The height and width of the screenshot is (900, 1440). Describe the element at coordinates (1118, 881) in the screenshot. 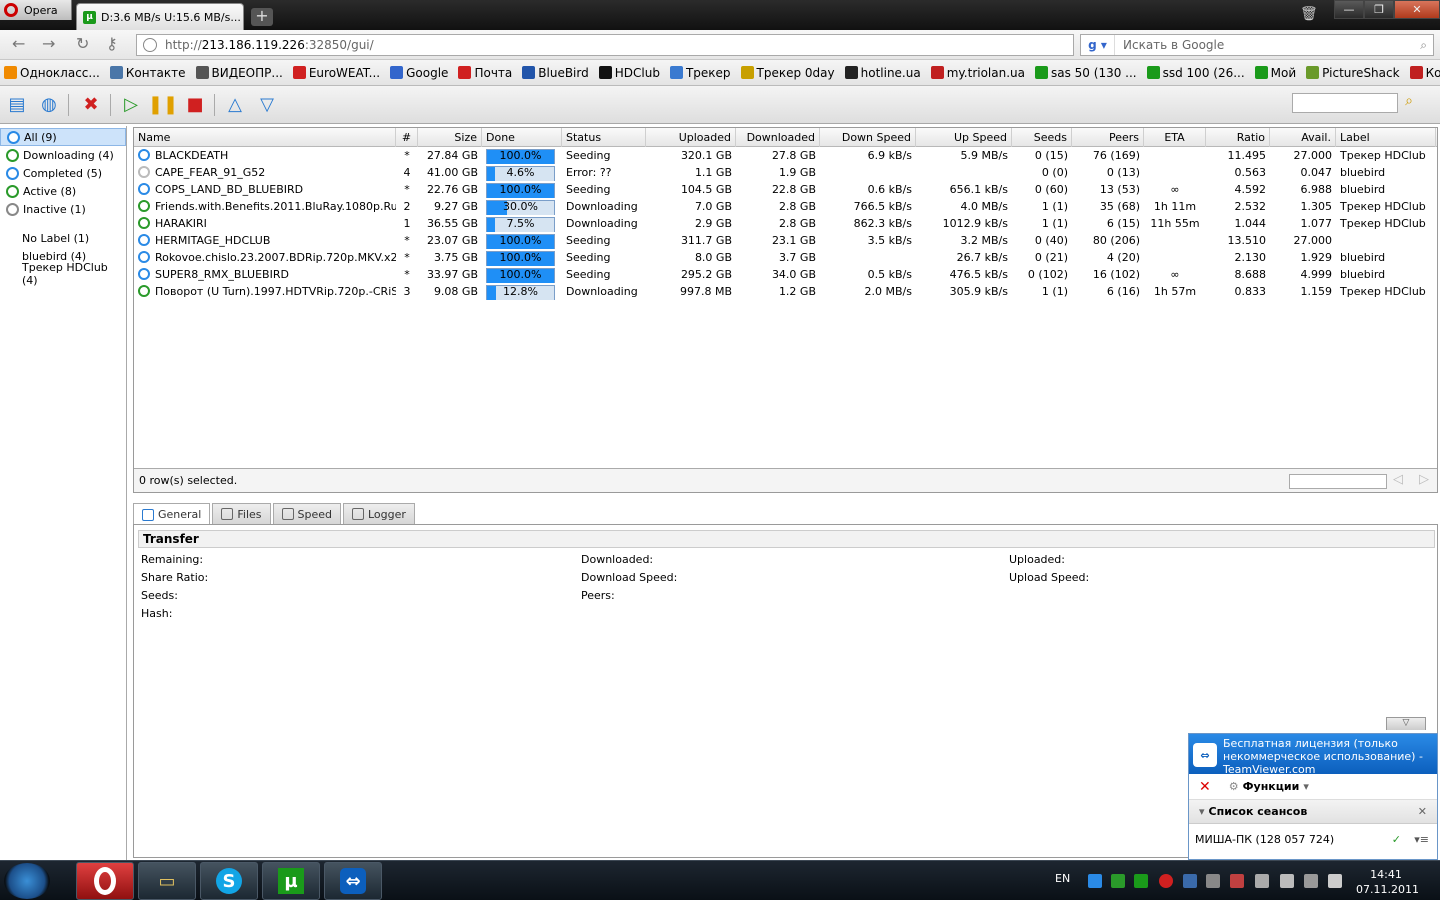

I see `tray-skype-icon` at that location.